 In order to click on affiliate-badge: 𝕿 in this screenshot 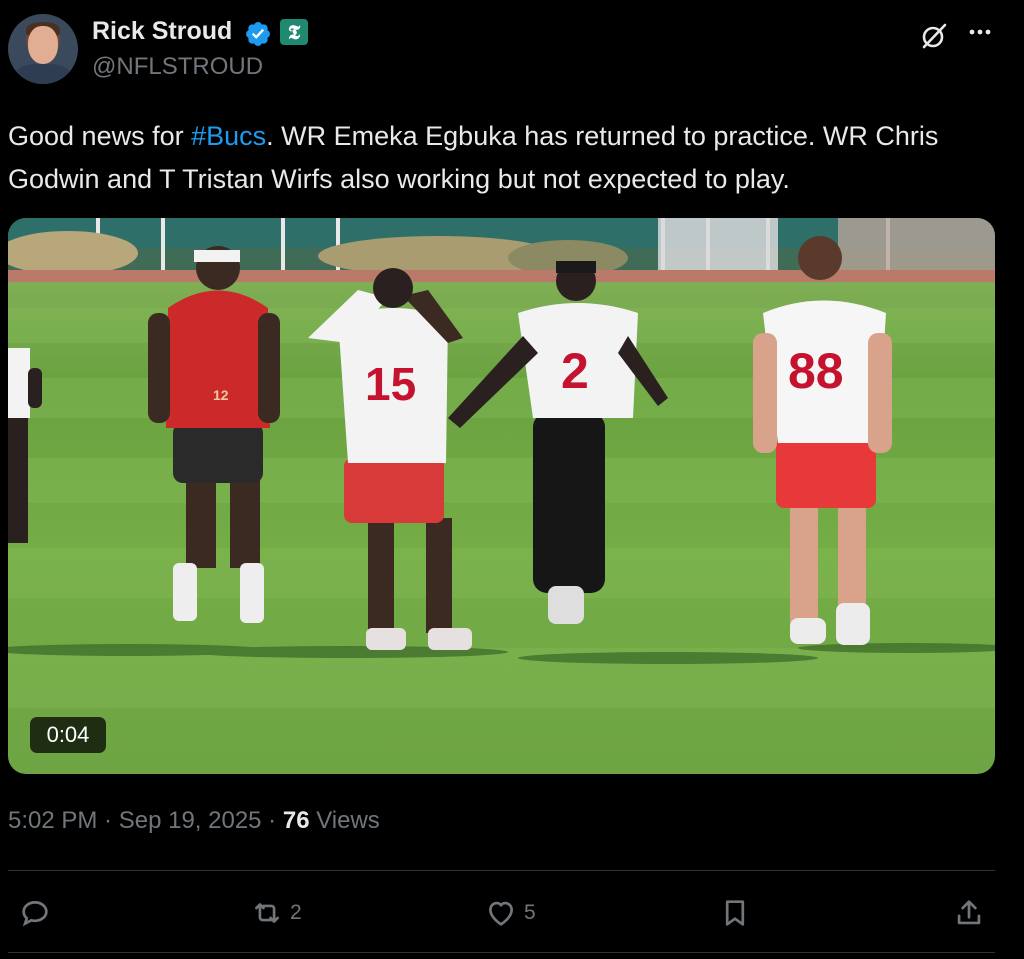, I will do `click(294, 32)`.